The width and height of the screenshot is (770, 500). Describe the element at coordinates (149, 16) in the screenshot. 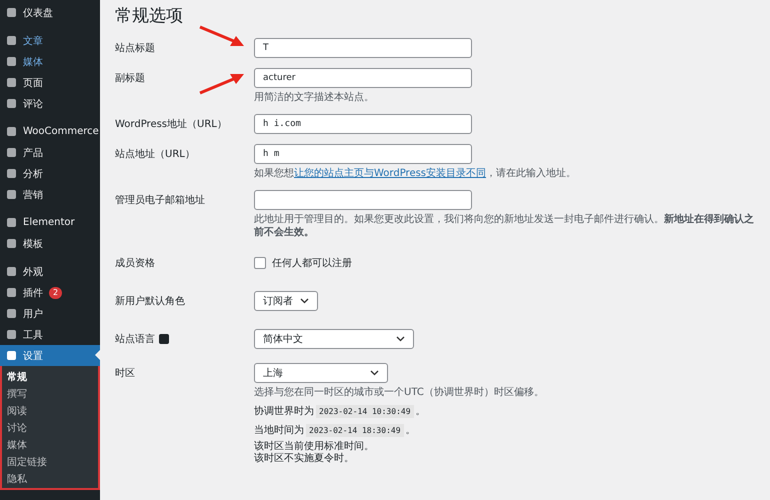

I see `page-title: 常规选项` at that location.